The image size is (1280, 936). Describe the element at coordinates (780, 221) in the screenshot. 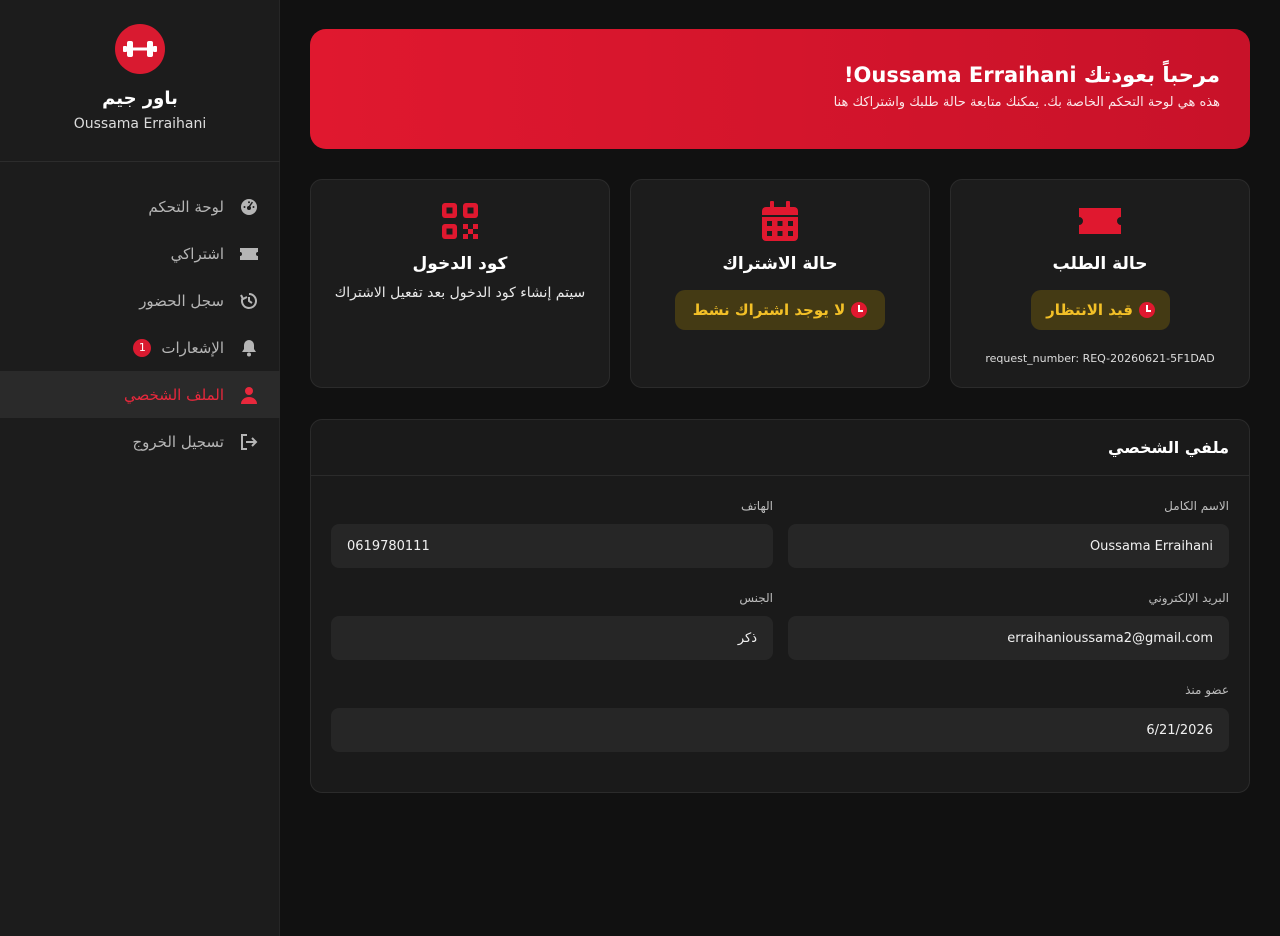

I see `calendar-icon` at that location.